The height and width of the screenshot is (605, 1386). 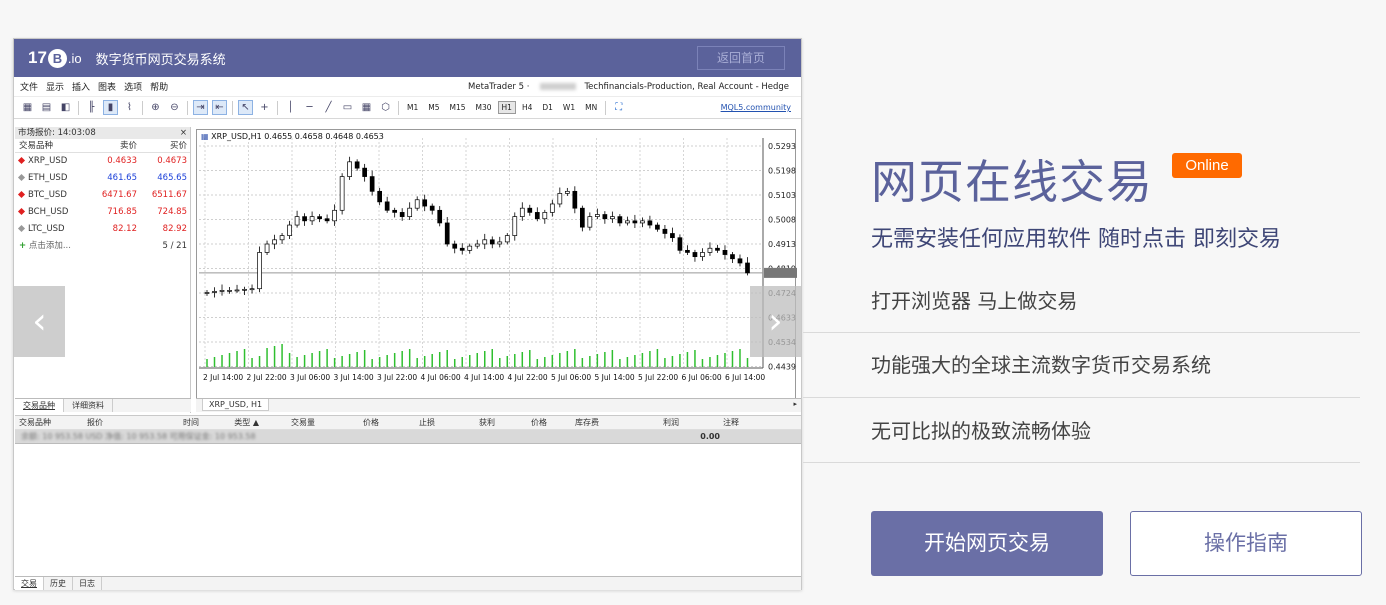 I want to click on candlestick-icon: ▮, so click(x=110, y=107).